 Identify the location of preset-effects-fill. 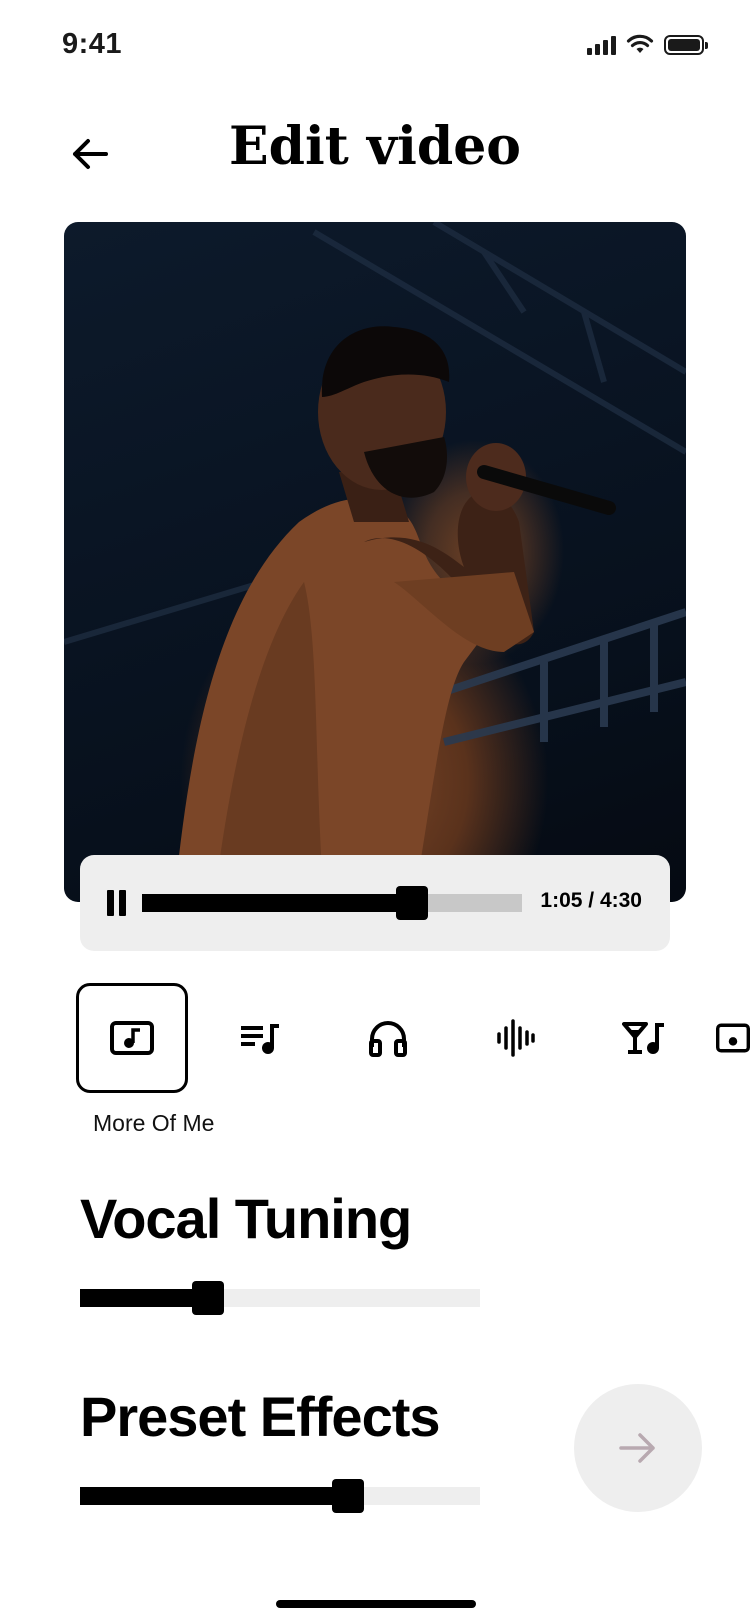
(214, 1496).